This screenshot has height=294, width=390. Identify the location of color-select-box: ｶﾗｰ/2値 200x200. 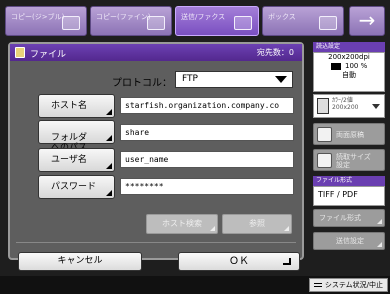
(349, 106).